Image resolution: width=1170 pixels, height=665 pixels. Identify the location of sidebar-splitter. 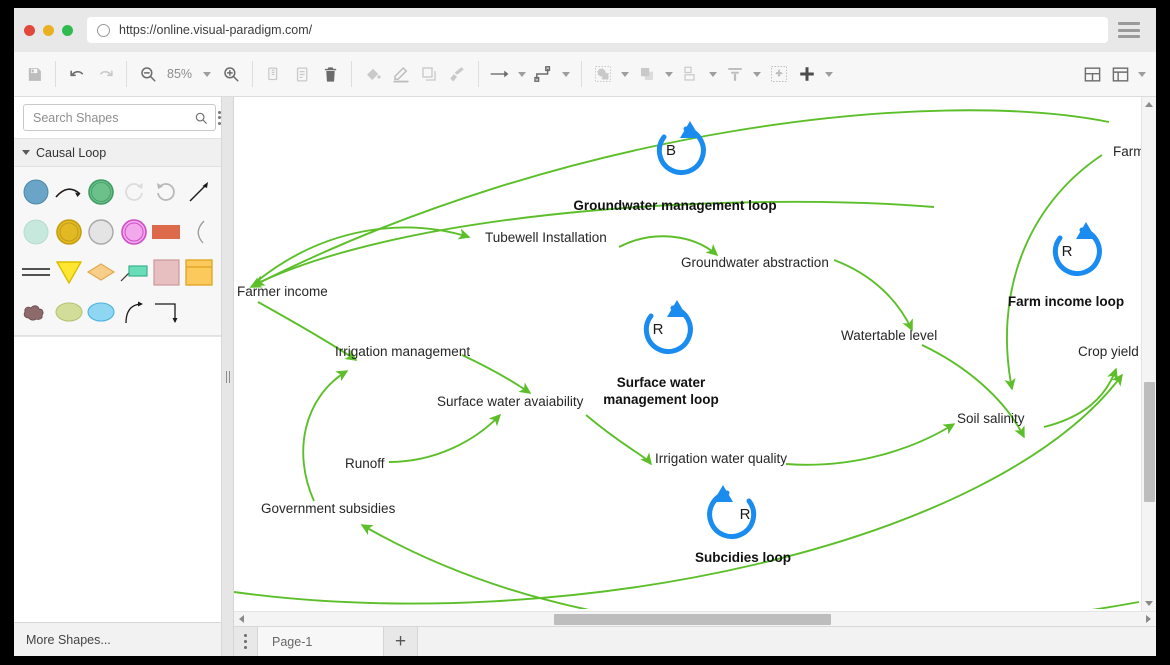
(228, 376).